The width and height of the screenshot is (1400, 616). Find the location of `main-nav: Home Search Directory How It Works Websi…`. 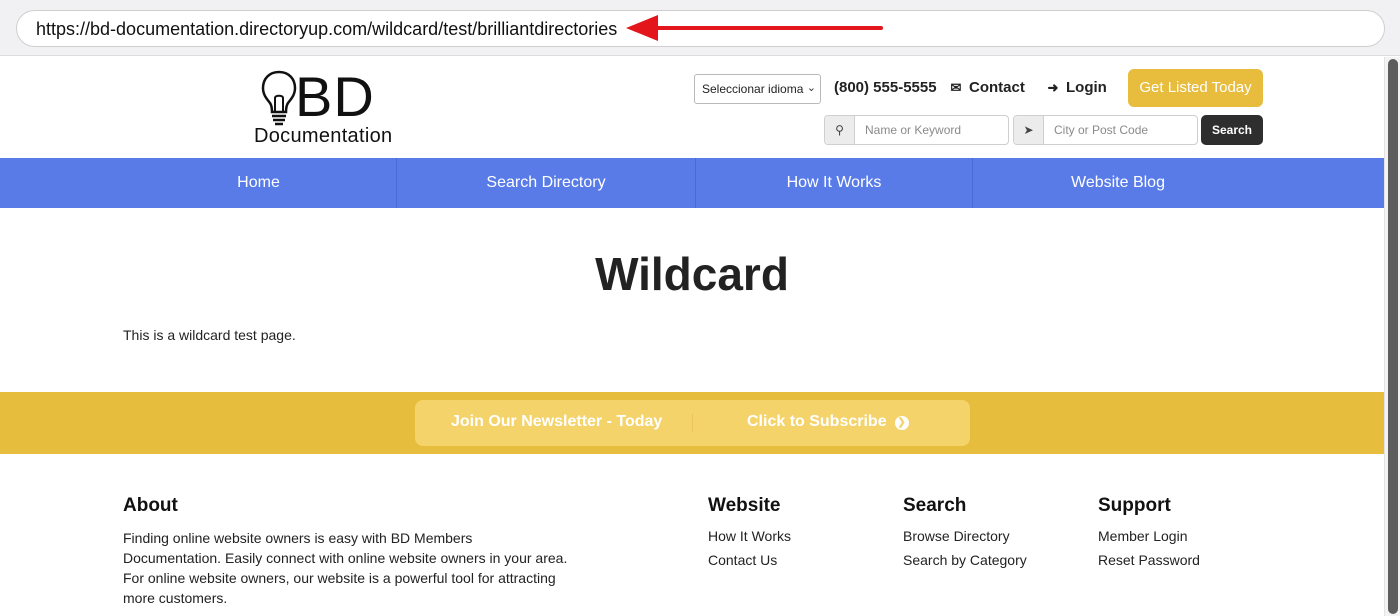

main-nav: Home Search Directory How It Works Websi… is located at coordinates (692, 183).